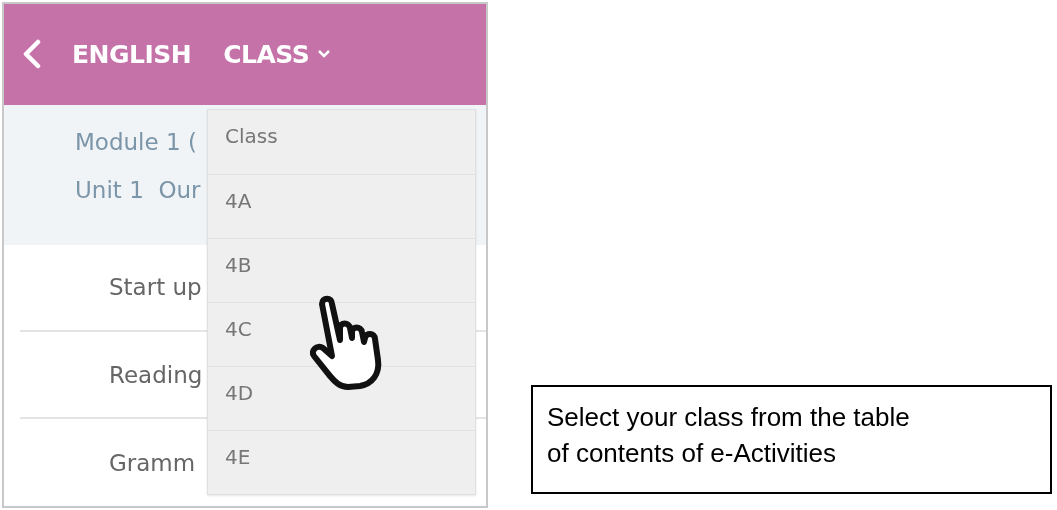  Describe the element at coordinates (152, 462) in the screenshot. I see `lesson-item: Gramm` at that location.